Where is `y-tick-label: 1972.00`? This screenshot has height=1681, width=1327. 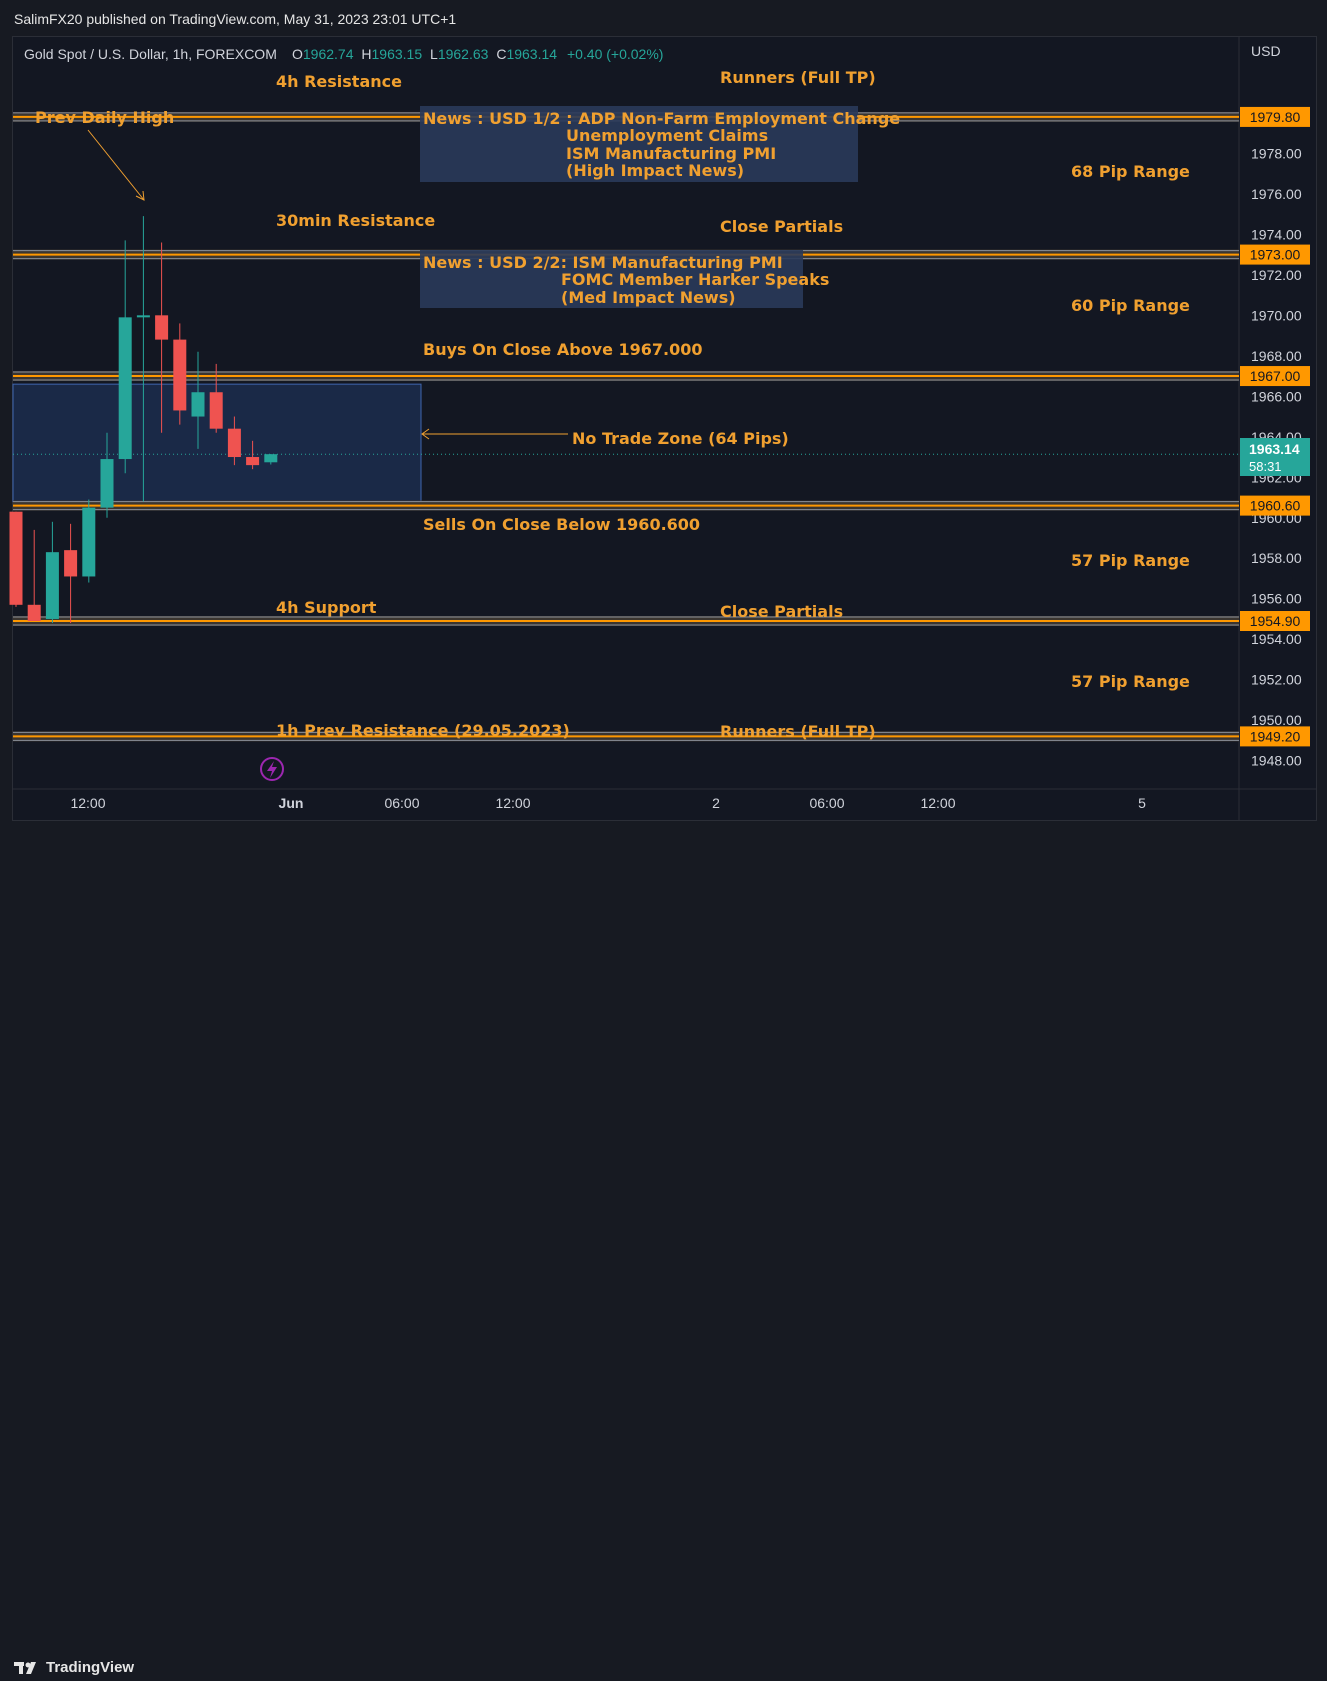
y-tick-label: 1972.00 is located at coordinates (1276, 275).